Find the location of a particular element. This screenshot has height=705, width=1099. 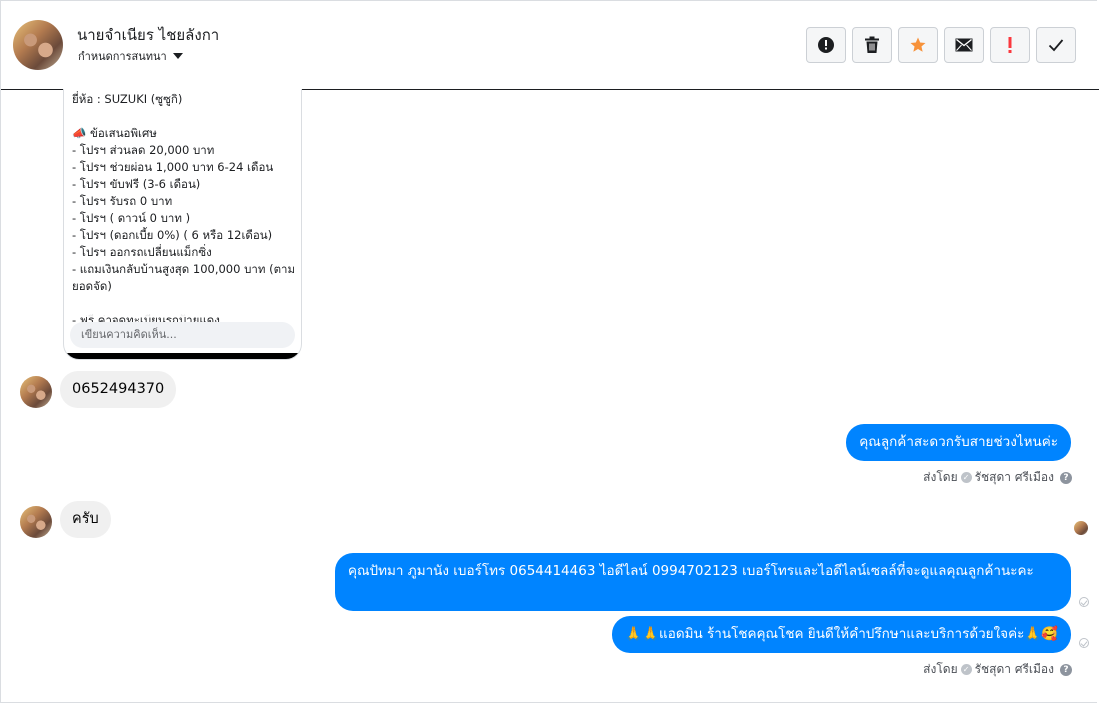

alert-circle-icon is located at coordinates (826, 45).